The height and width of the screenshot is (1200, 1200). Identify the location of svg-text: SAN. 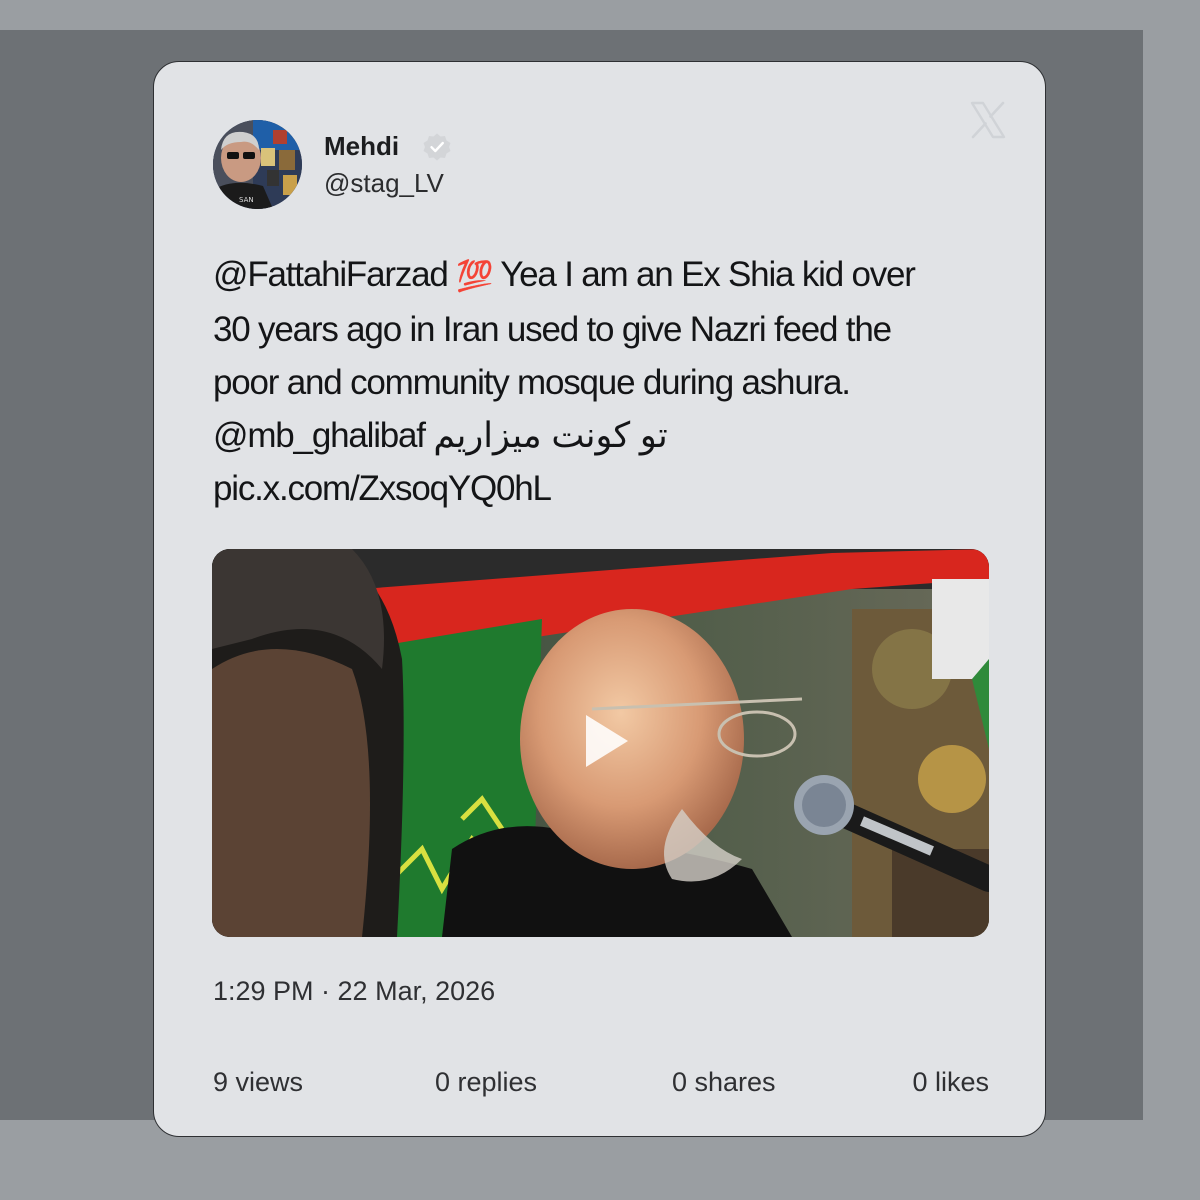
(246, 200).